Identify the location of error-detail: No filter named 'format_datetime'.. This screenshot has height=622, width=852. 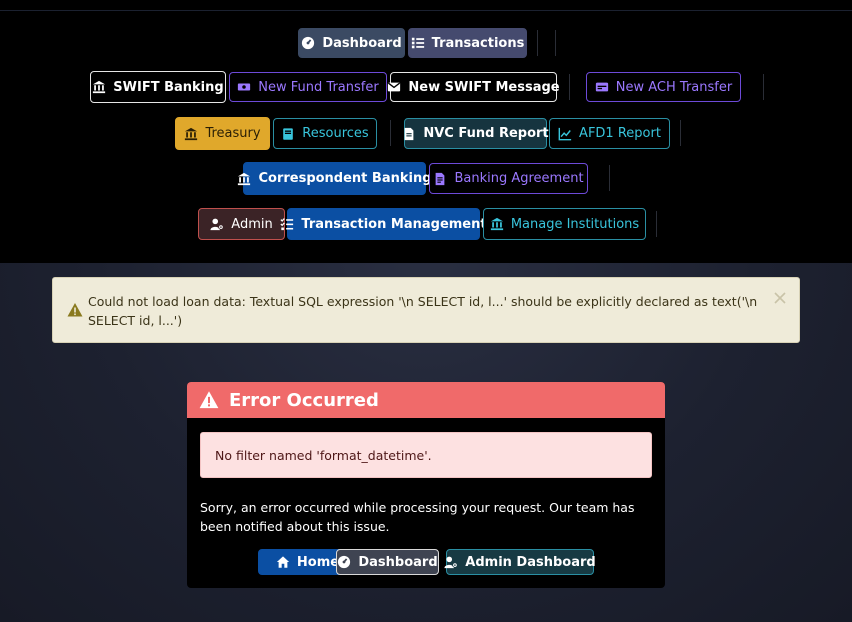
(426, 455).